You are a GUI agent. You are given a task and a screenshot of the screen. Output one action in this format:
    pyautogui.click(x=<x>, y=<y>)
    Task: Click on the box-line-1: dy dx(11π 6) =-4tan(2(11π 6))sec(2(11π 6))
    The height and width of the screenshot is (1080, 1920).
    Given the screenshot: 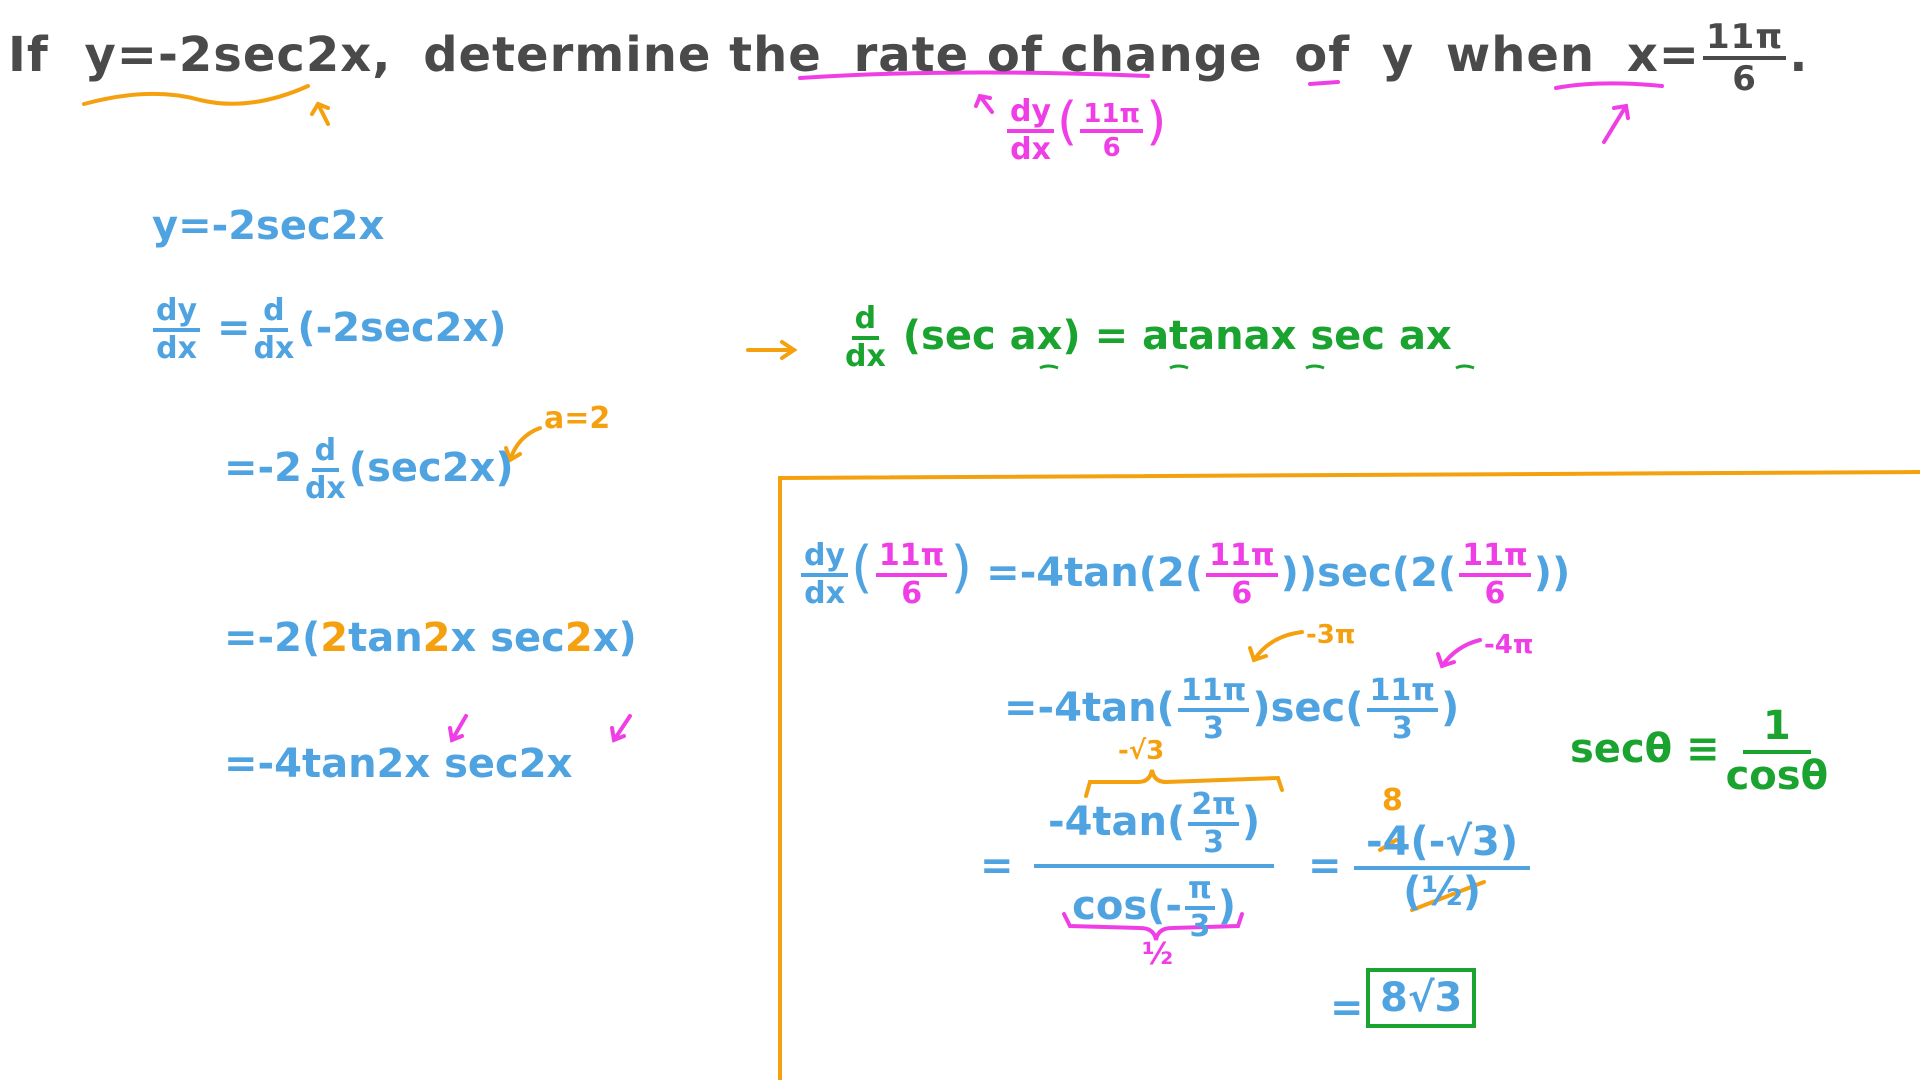 What is the action you would take?
    pyautogui.click(x=1184, y=574)
    